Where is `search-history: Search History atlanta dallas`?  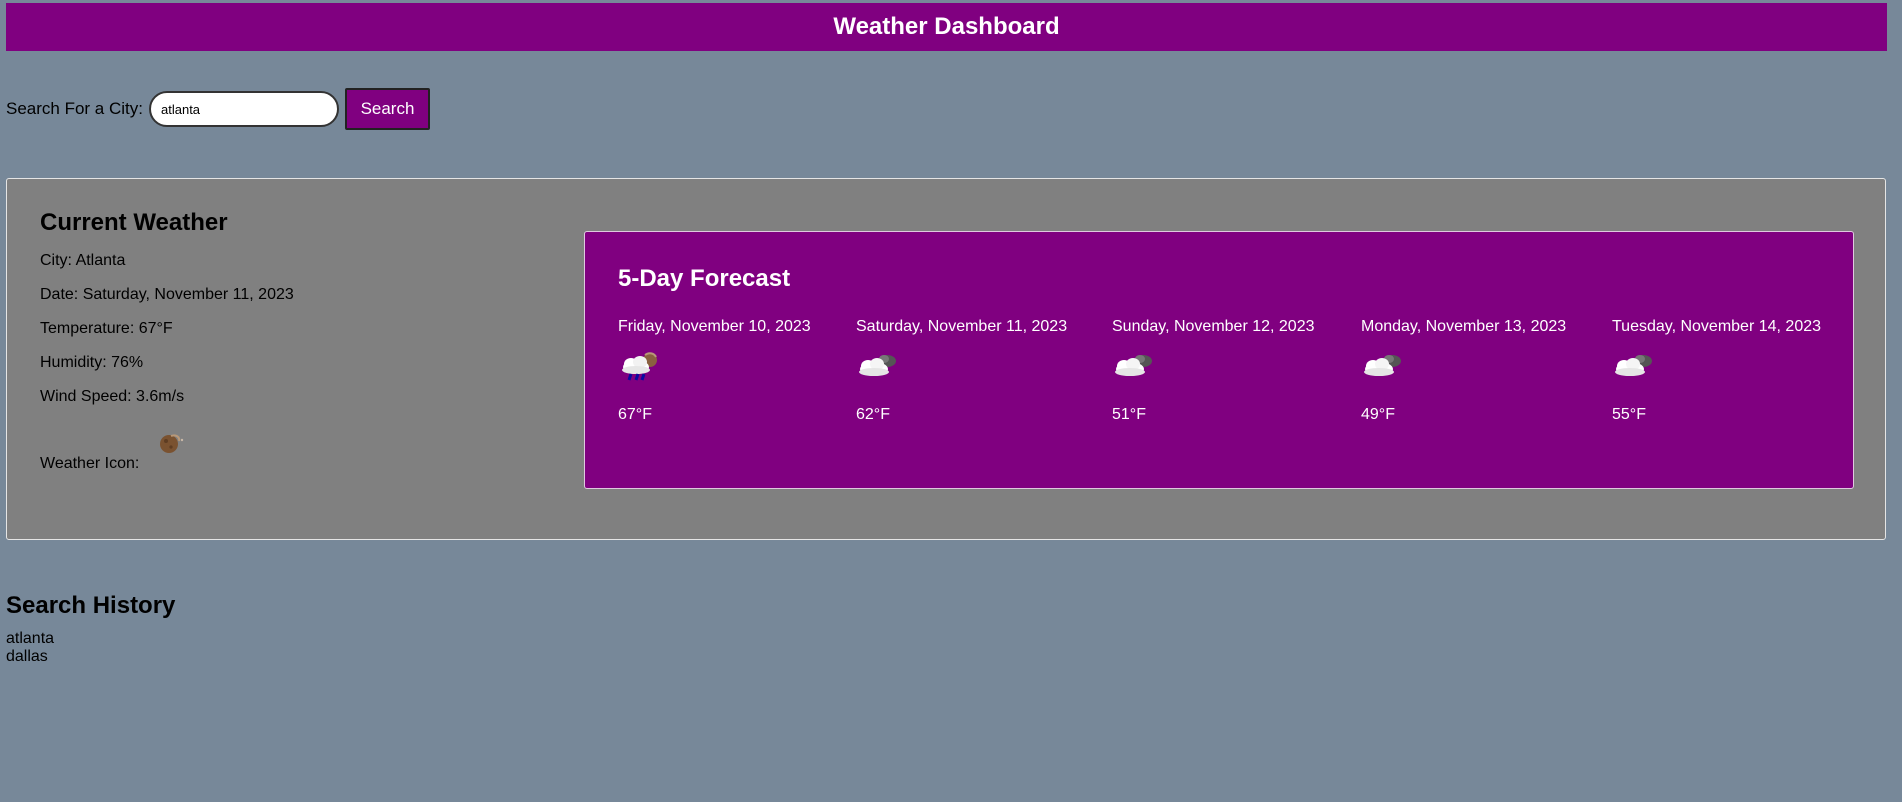
search-history: Search History atlanta dallas is located at coordinates (90, 629).